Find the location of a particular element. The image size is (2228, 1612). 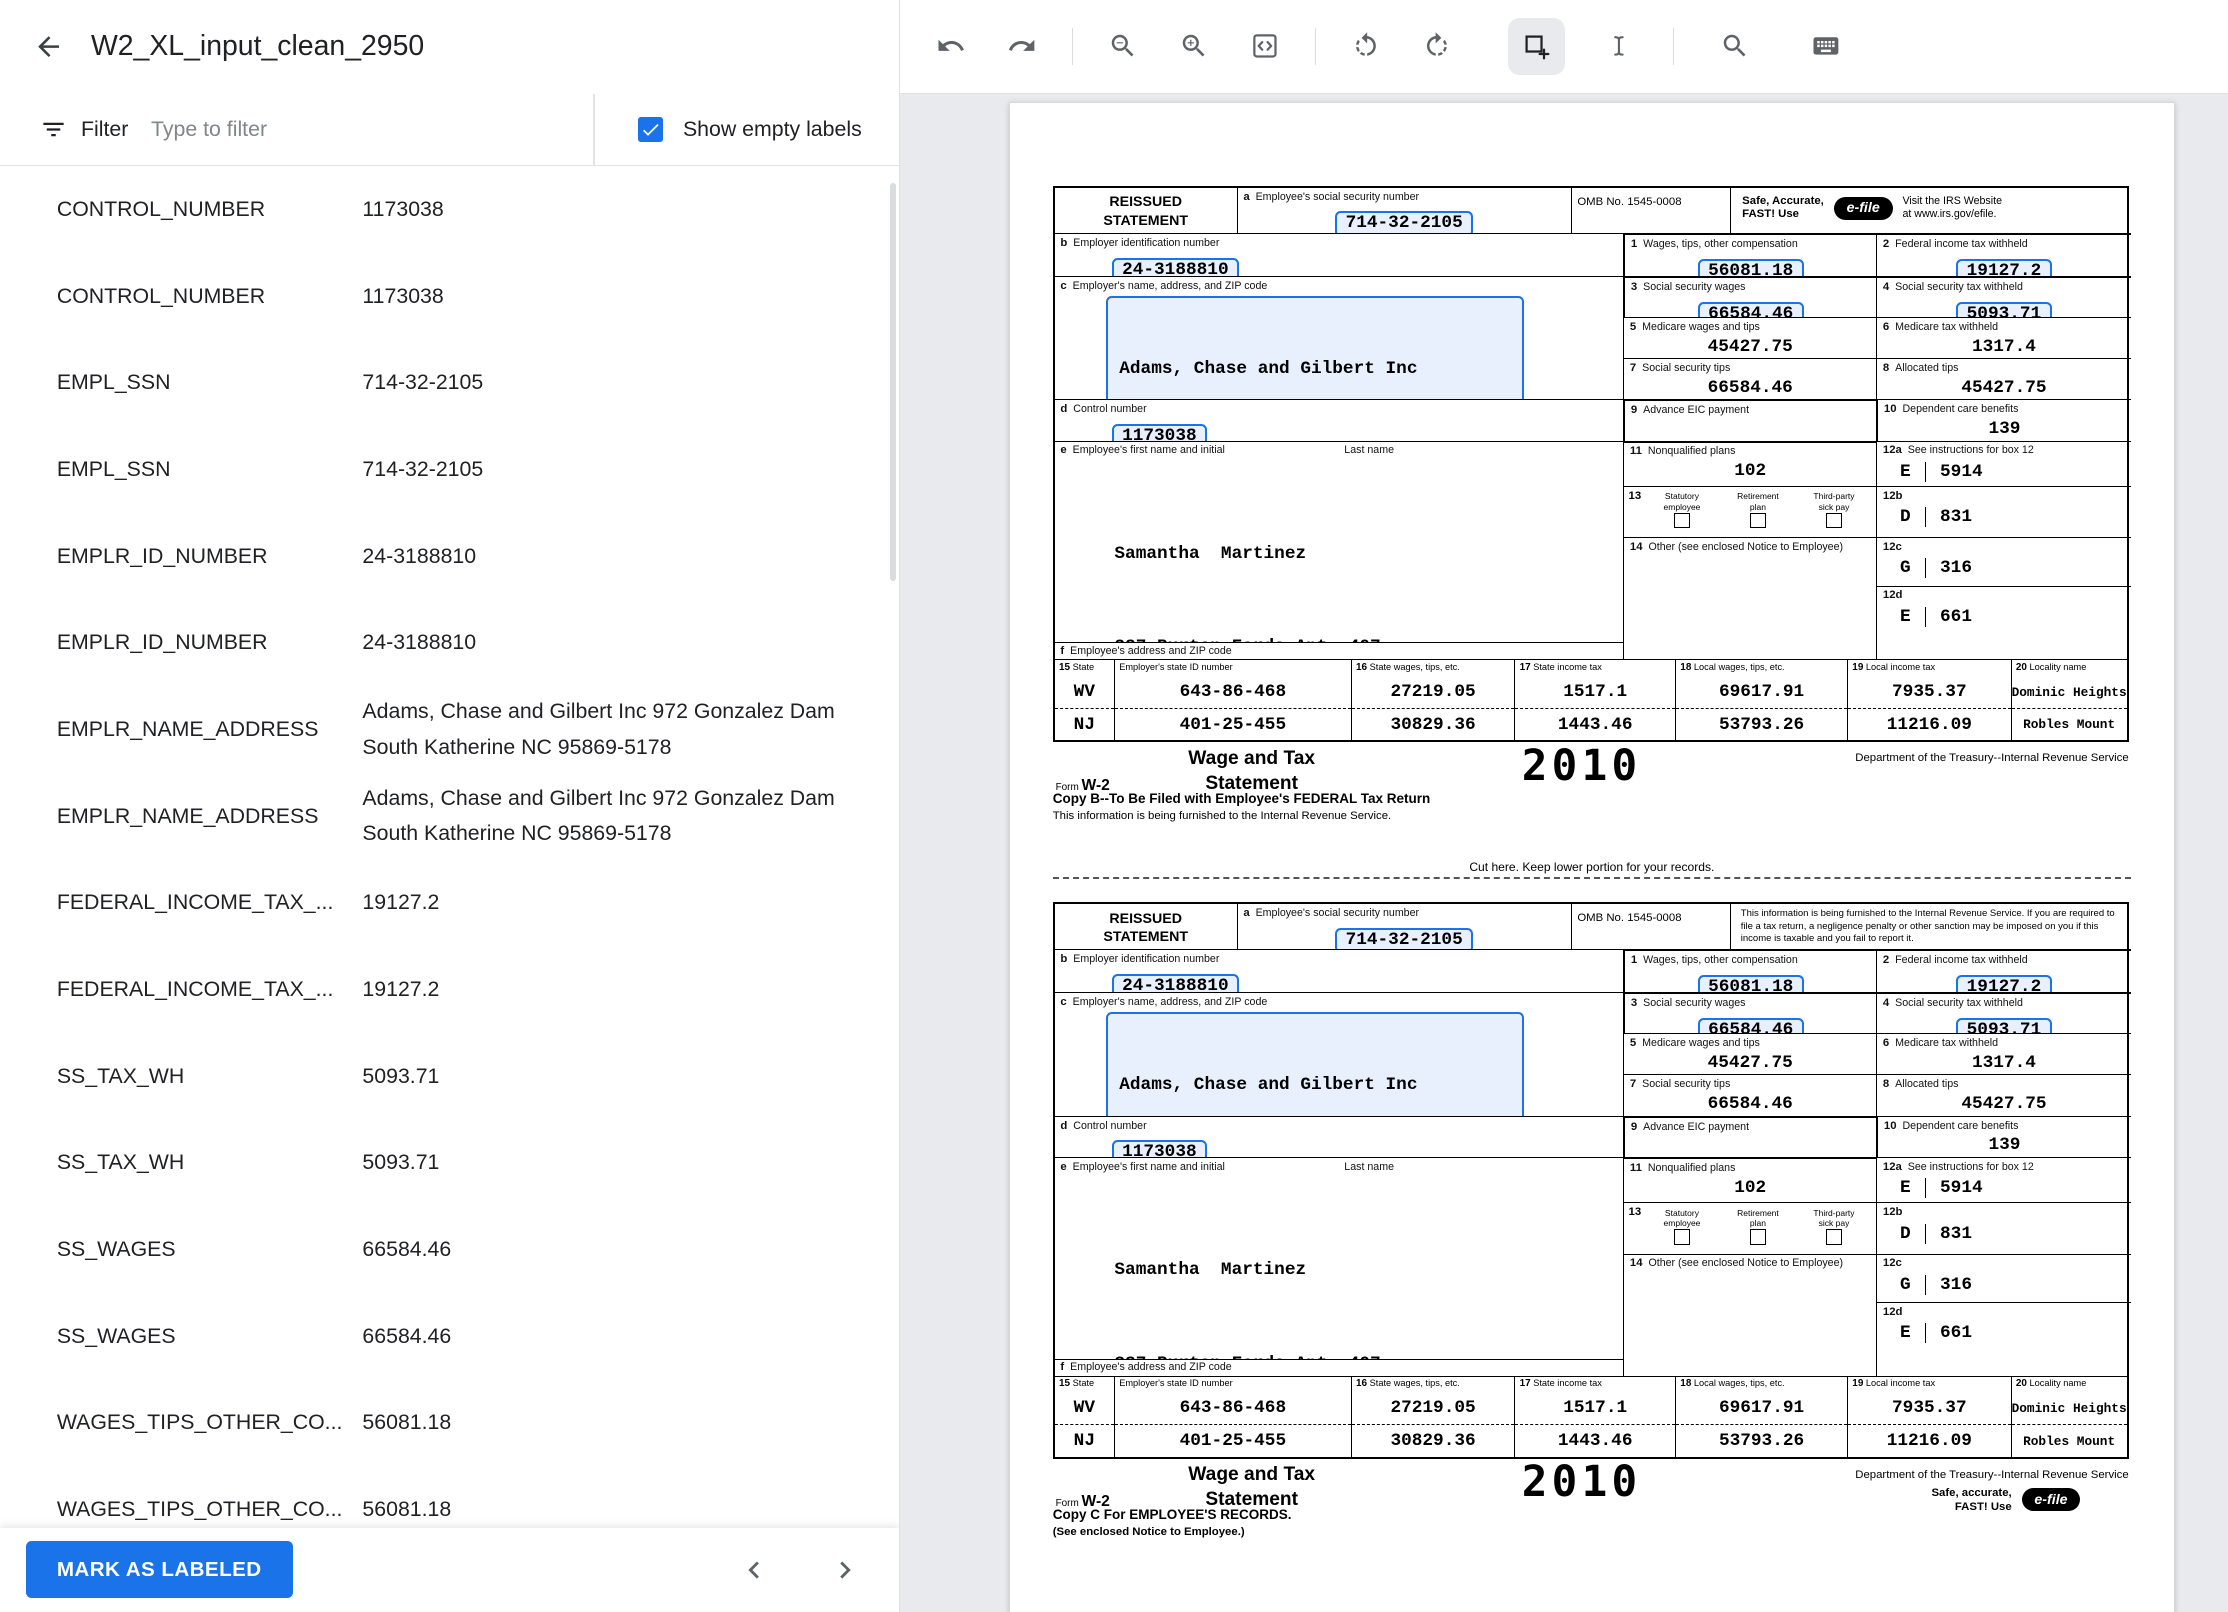

add-bounding-box-button is located at coordinates (1536, 46).